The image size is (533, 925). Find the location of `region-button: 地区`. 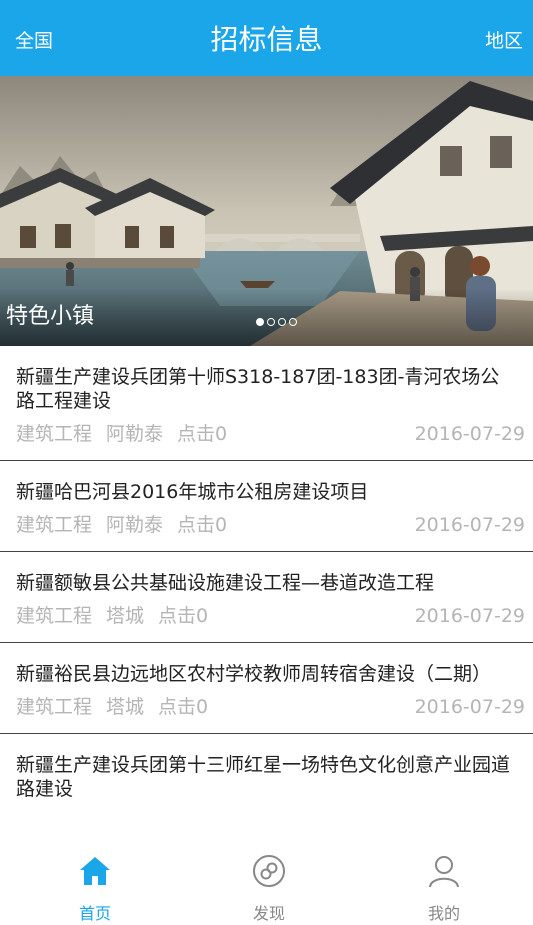

region-button: 地区 is located at coordinates (504, 39).